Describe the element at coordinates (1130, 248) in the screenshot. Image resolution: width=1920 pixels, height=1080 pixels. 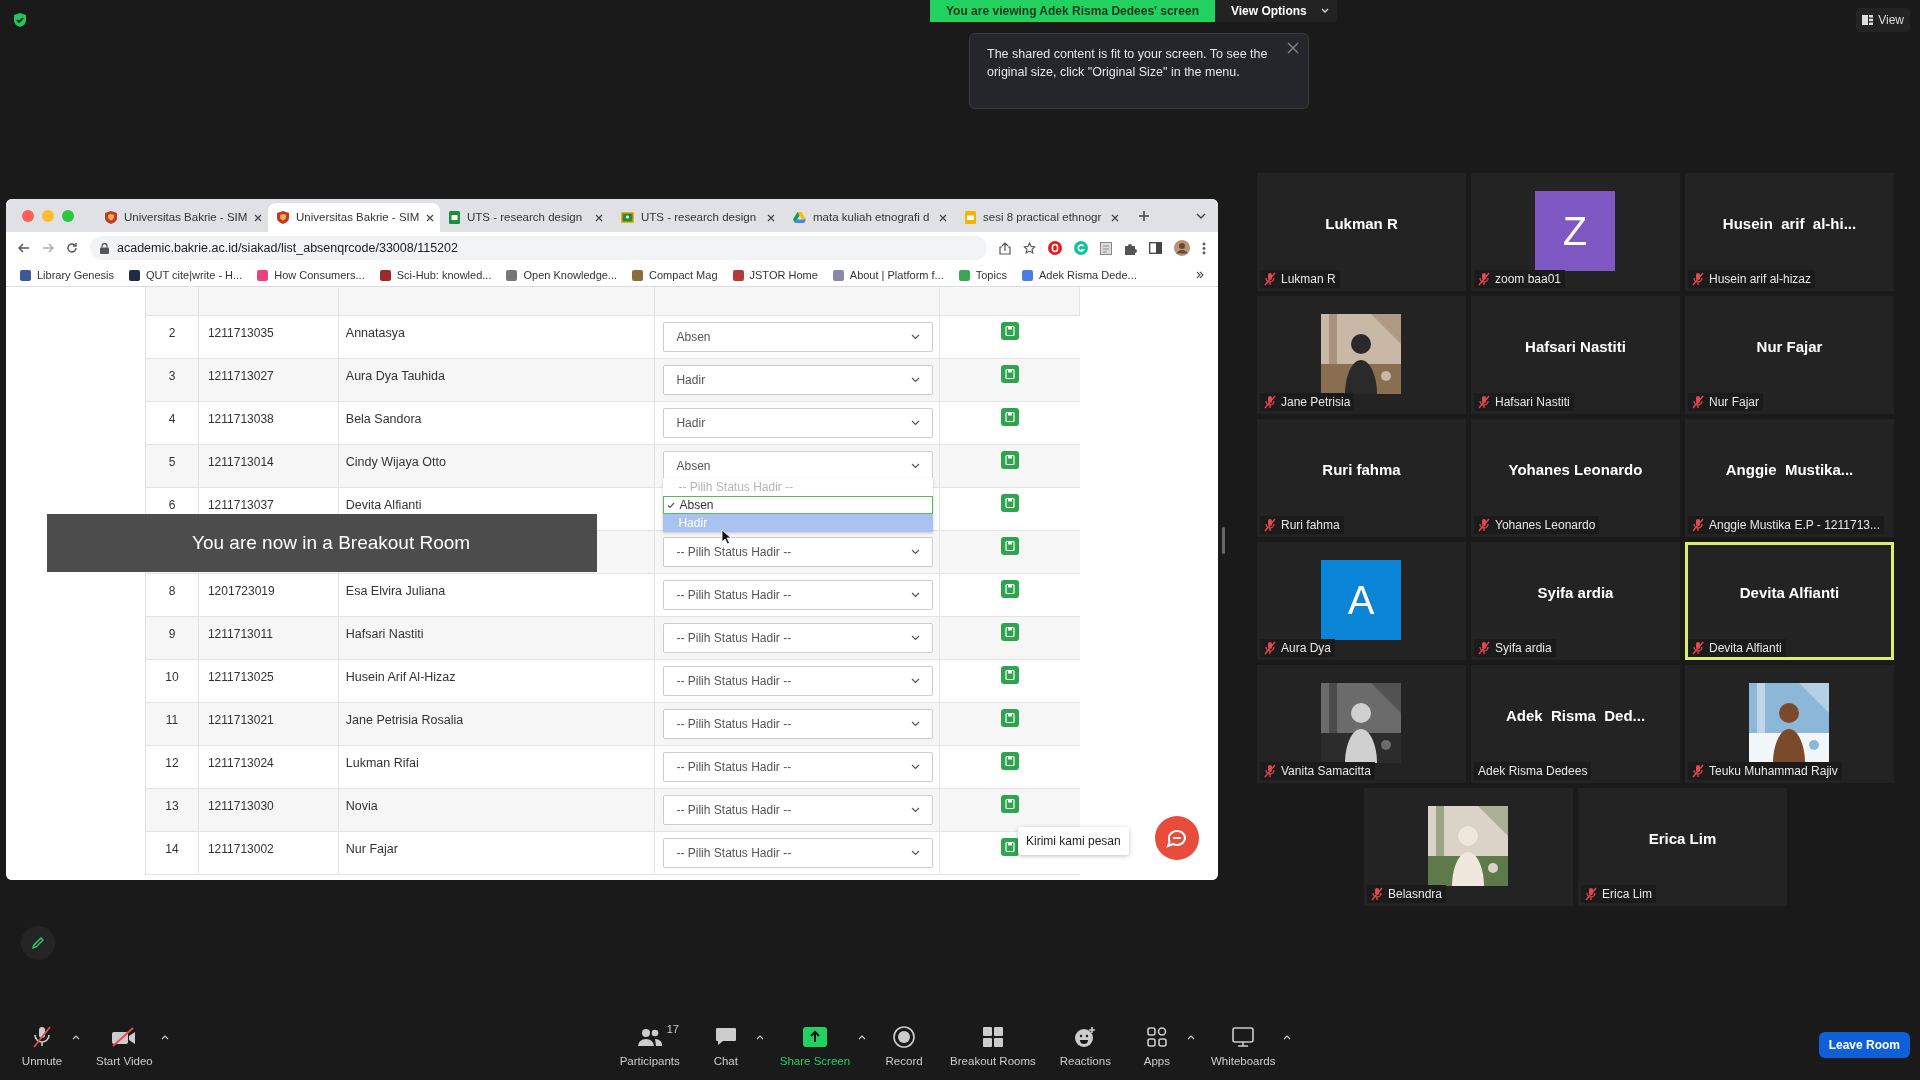
I see `puzzle-icon` at that location.